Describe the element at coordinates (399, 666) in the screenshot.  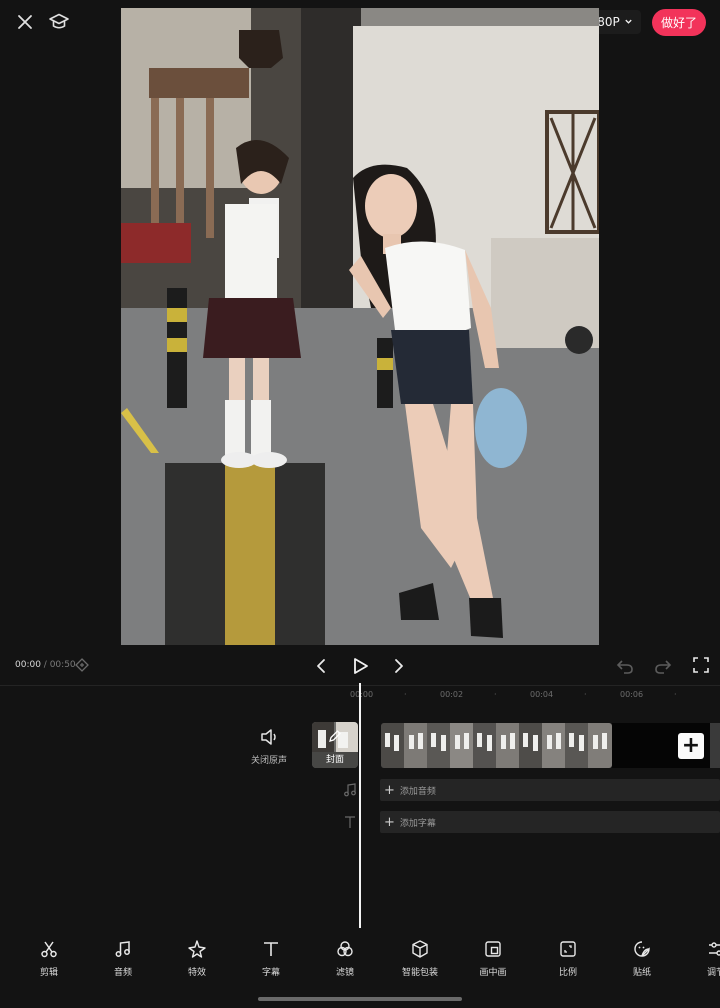
I see `chevron-right-icon` at that location.